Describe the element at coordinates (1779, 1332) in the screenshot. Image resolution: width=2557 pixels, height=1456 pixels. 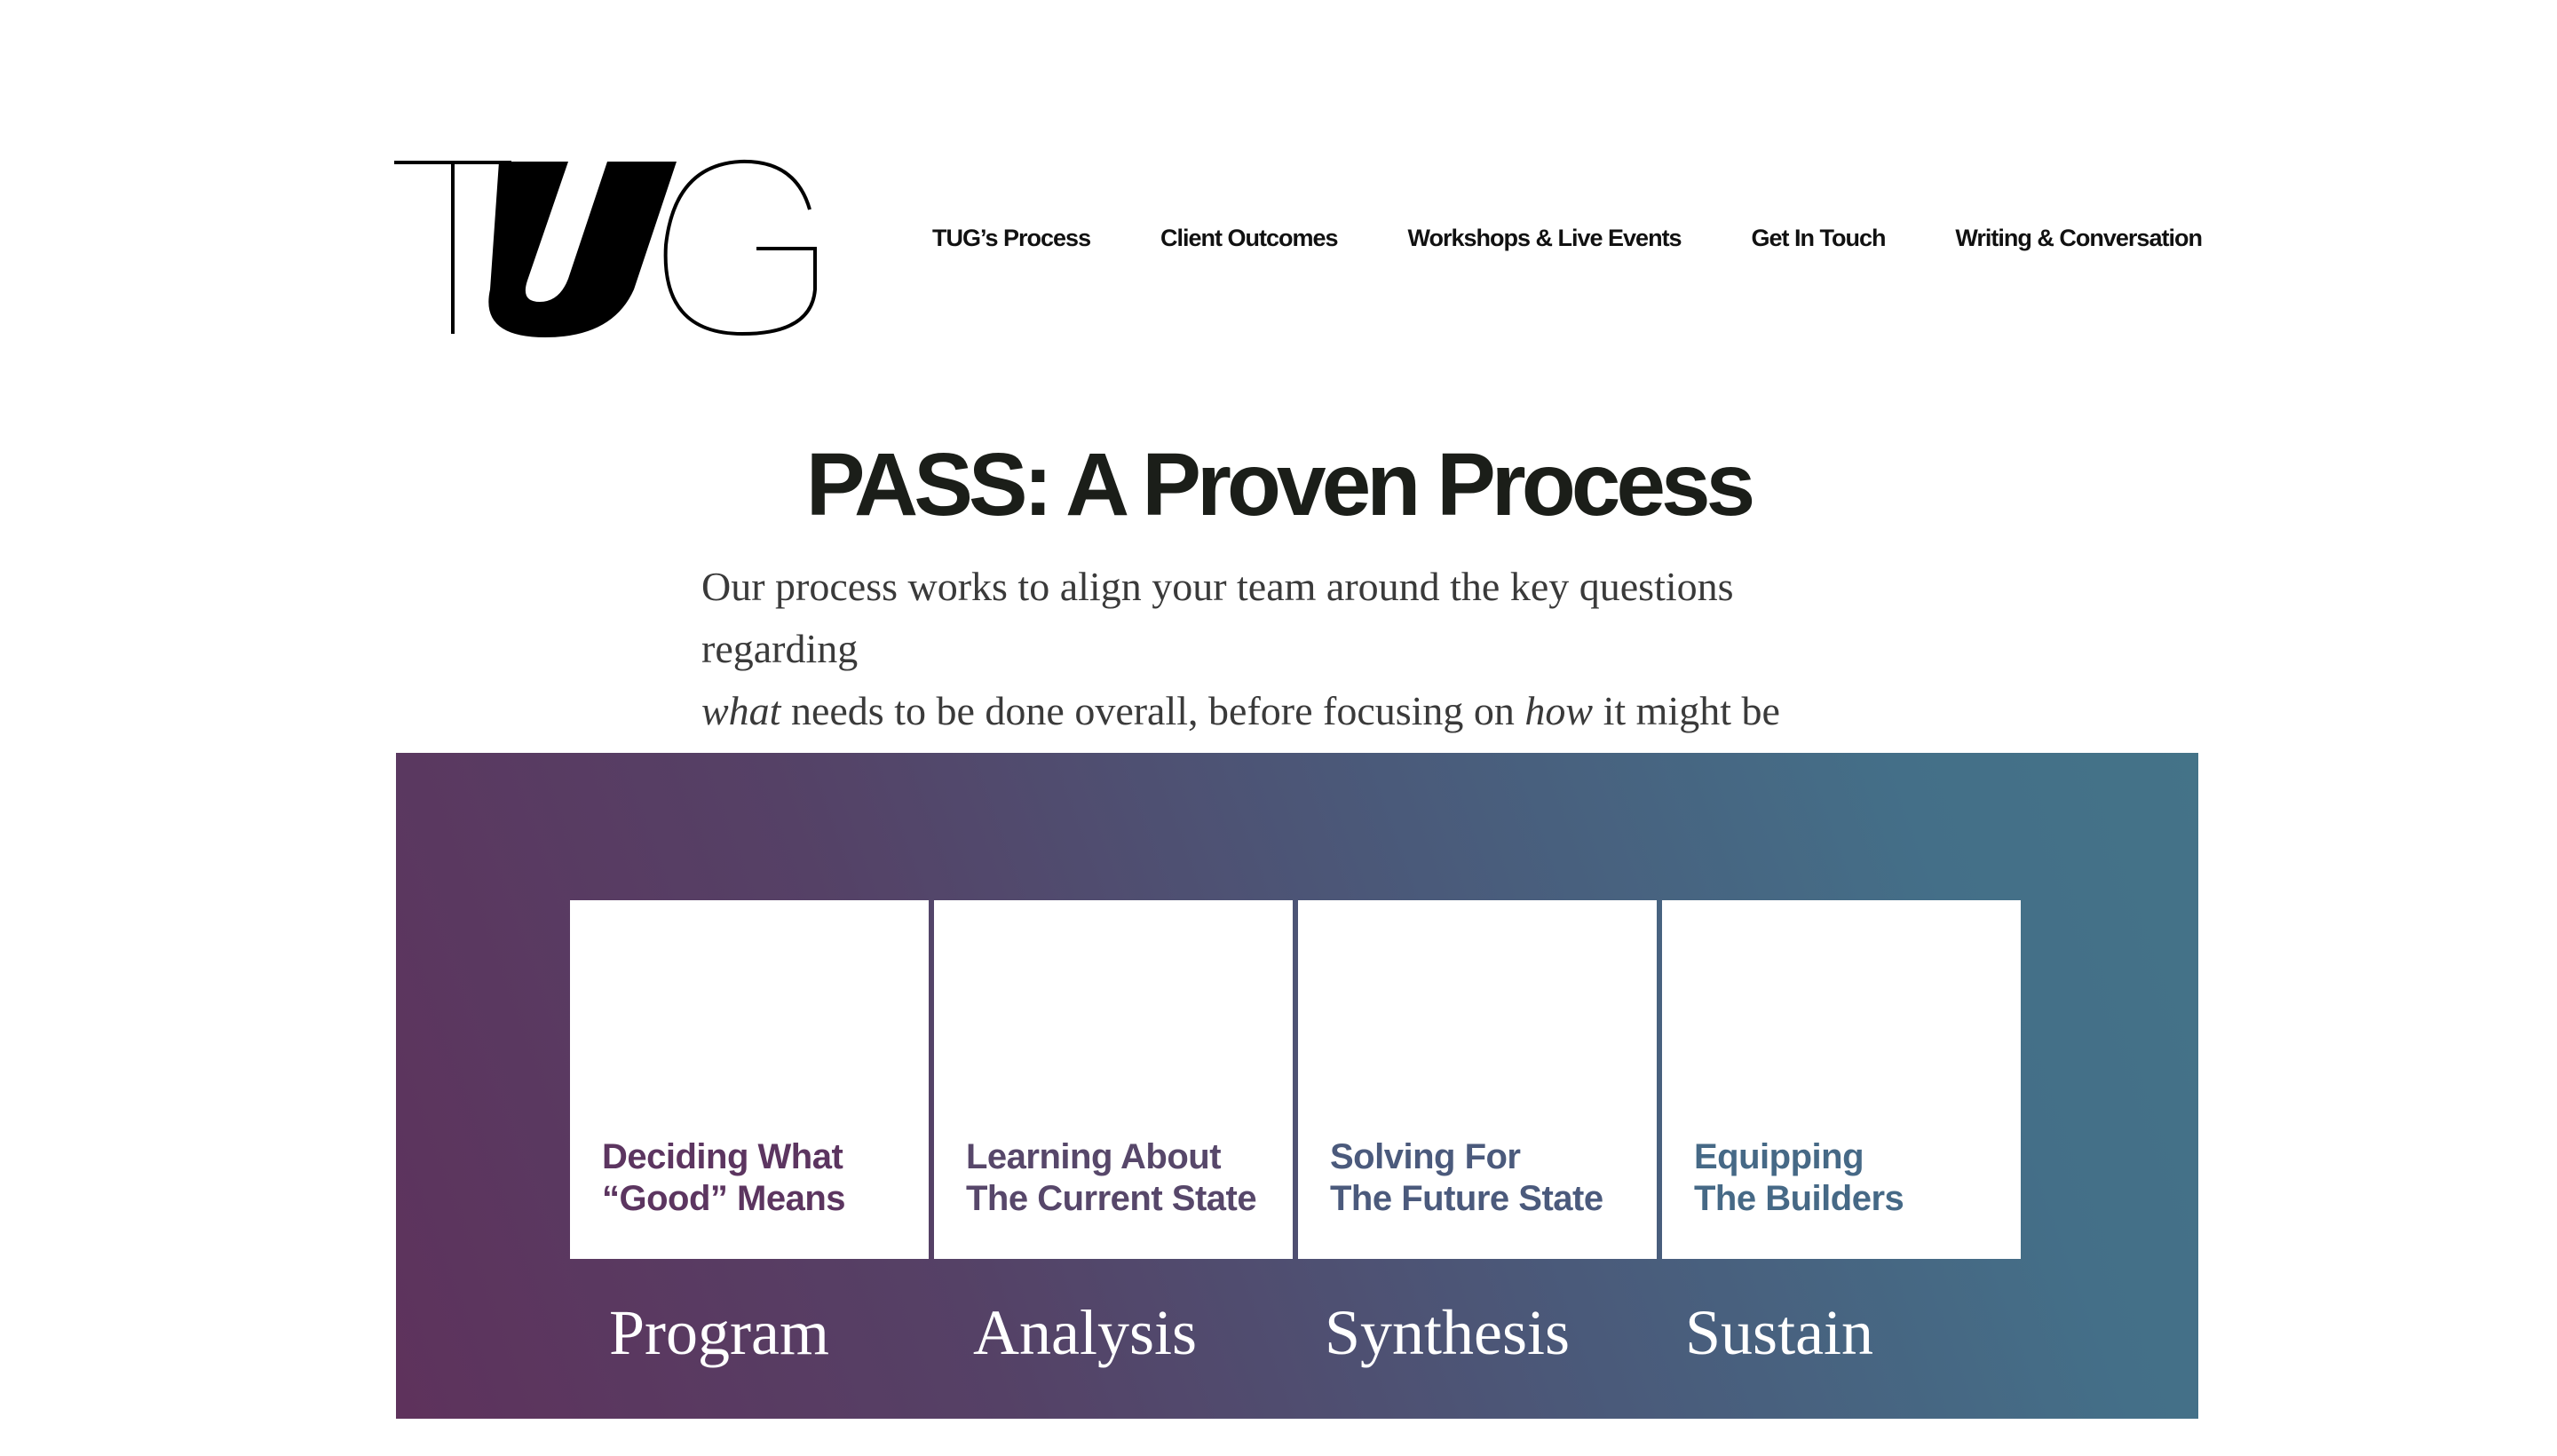
I see `phase-label-sustain: Sustain` at that location.